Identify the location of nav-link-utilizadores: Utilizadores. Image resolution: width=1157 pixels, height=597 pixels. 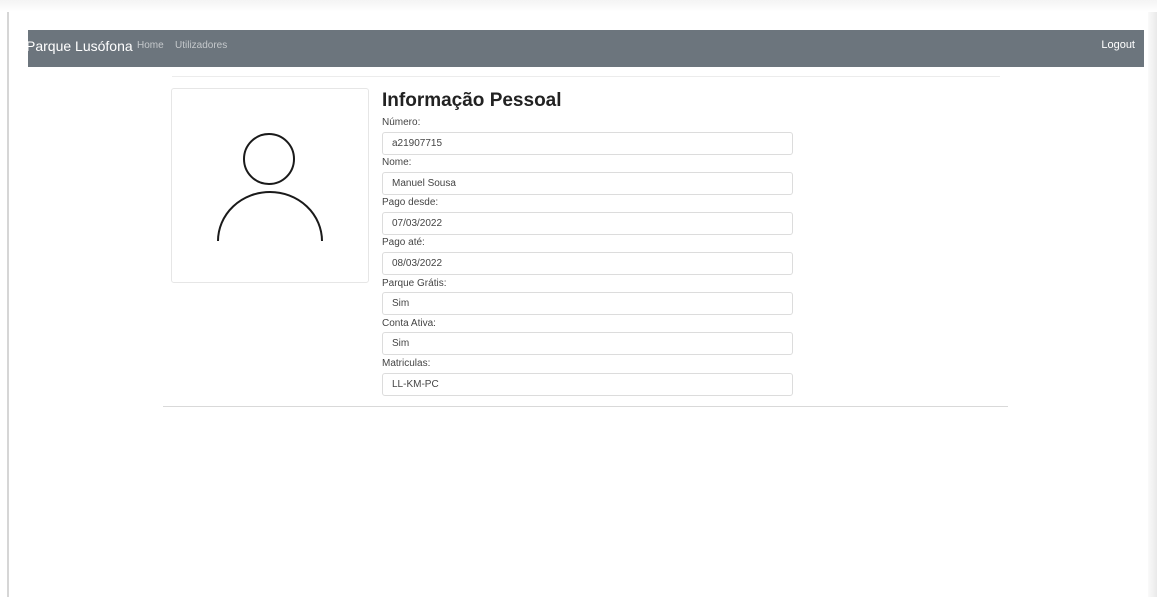
(201, 45).